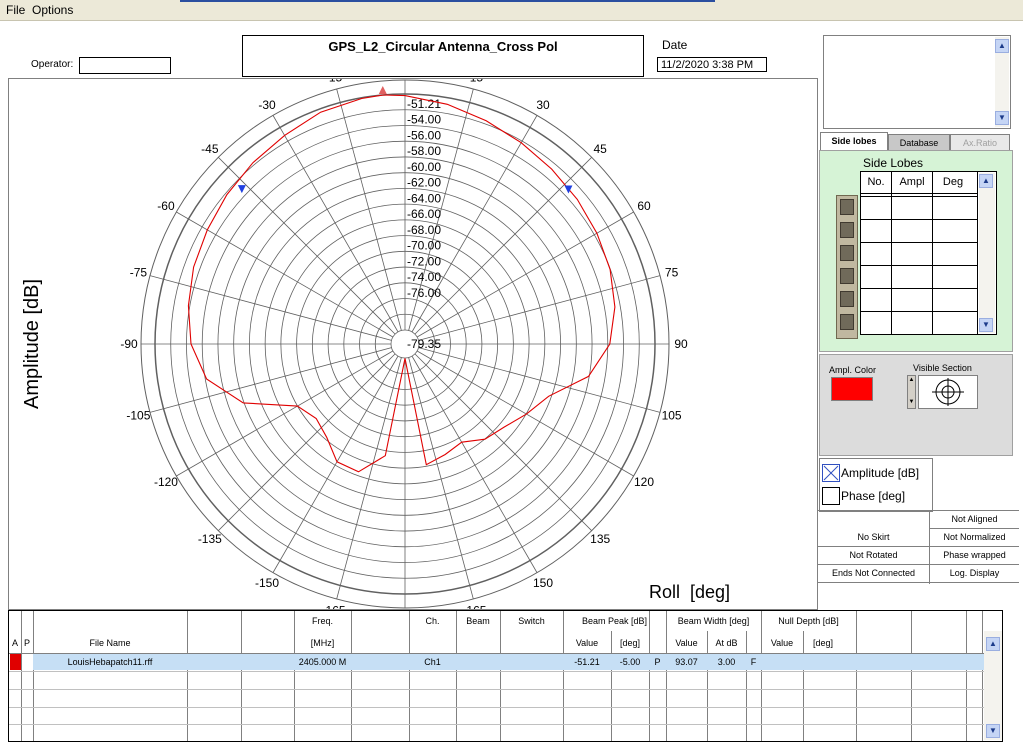 Image resolution: width=1023 pixels, height=744 pixels. What do you see at coordinates (873, 574) in the screenshot?
I see `status-ends-not-connected: Ends Not Connected` at bounding box center [873, 574].